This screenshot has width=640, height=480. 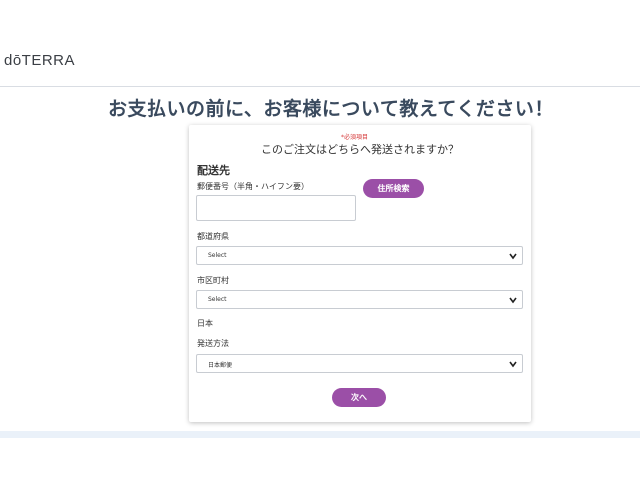 What do you see at coordinates (359, 255) in the screenshot?
I see `prefecture-select: Select` at bounding box center [359, 255].